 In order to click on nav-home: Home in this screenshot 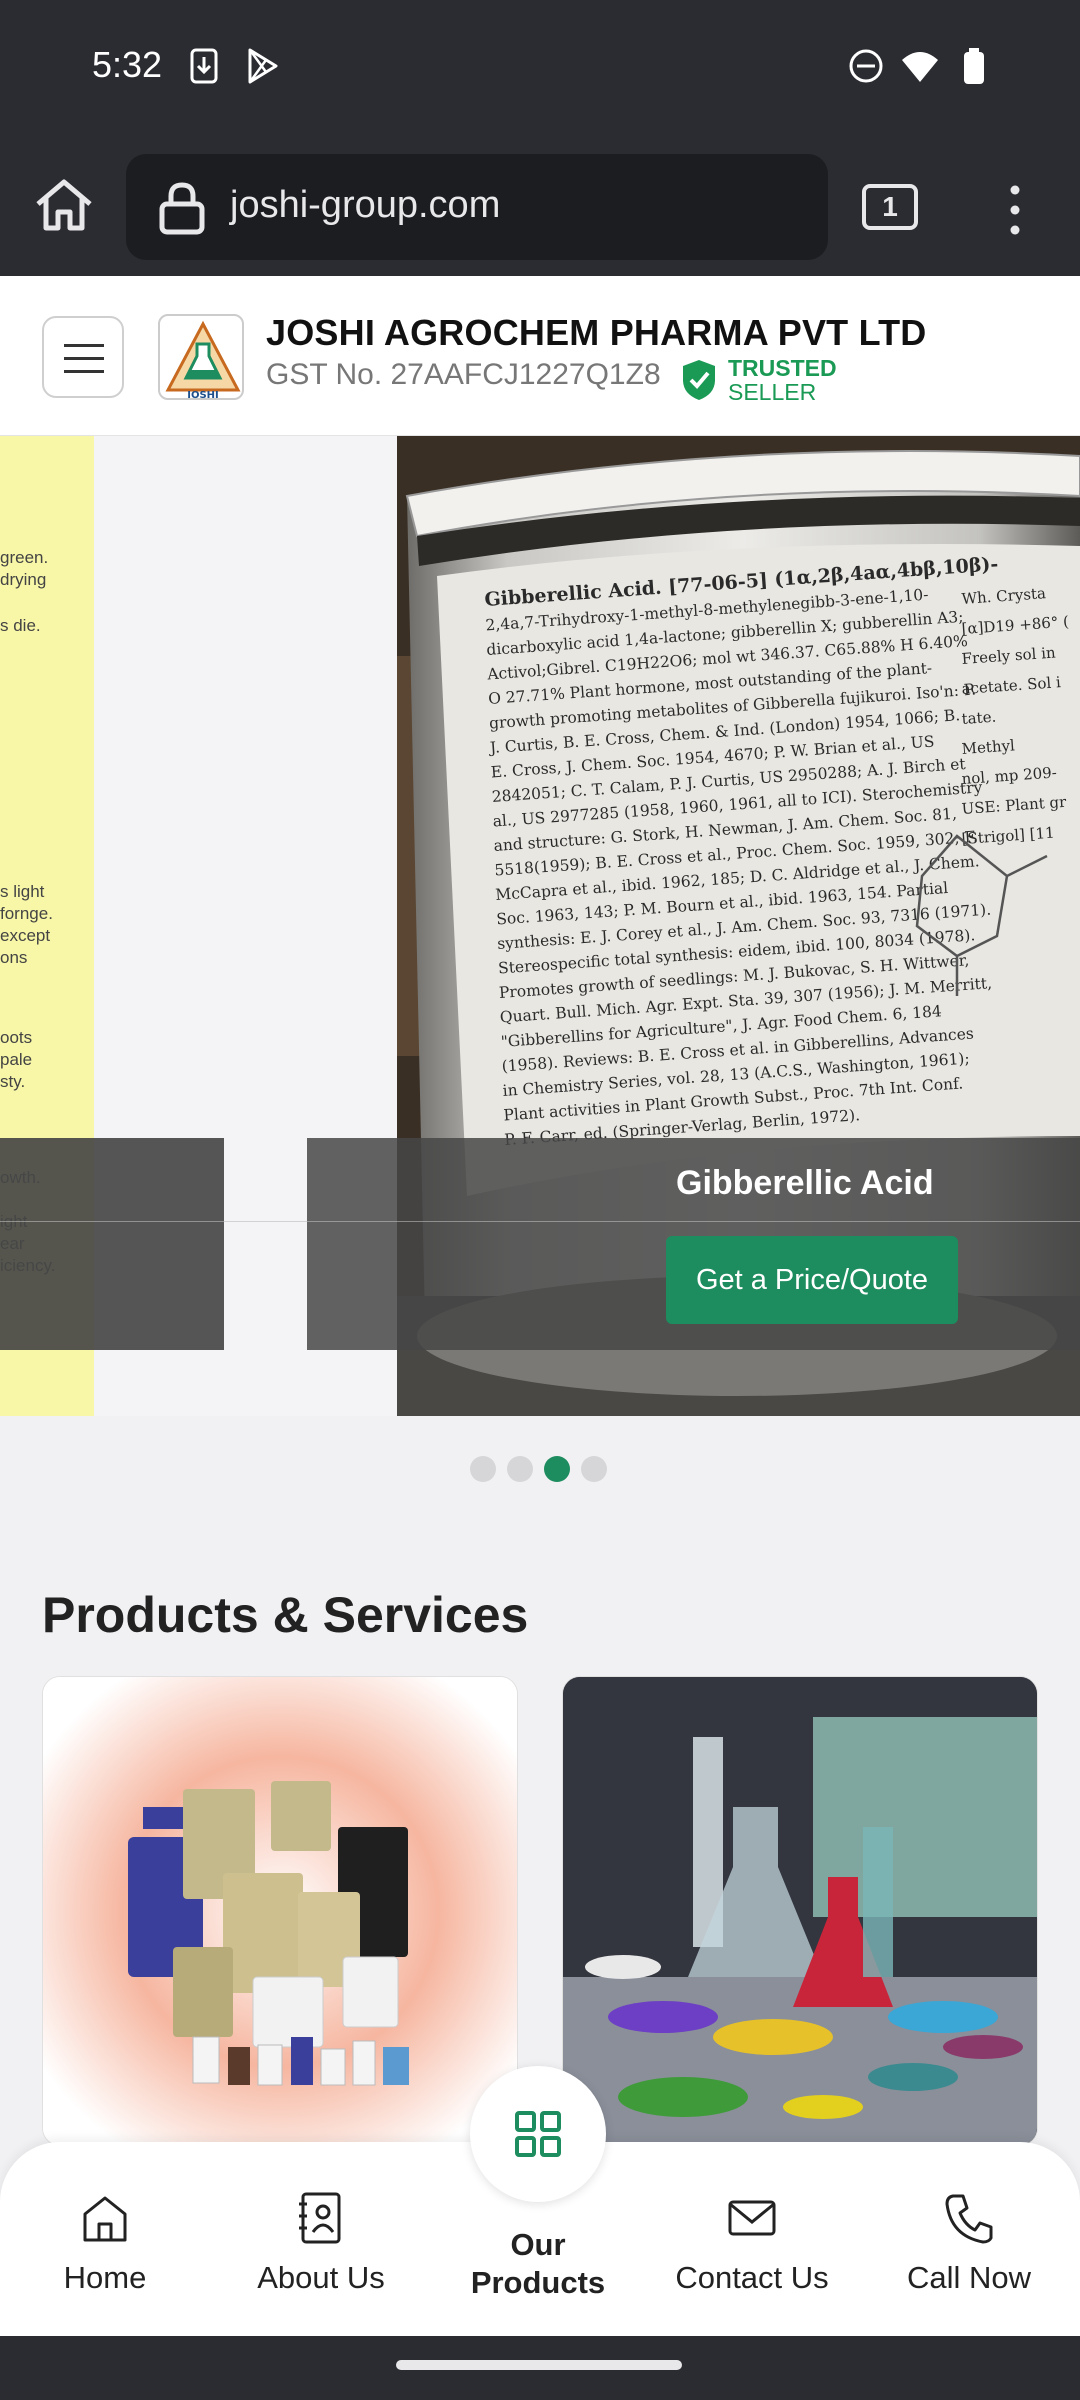, I will do `click(105, 2239)`.